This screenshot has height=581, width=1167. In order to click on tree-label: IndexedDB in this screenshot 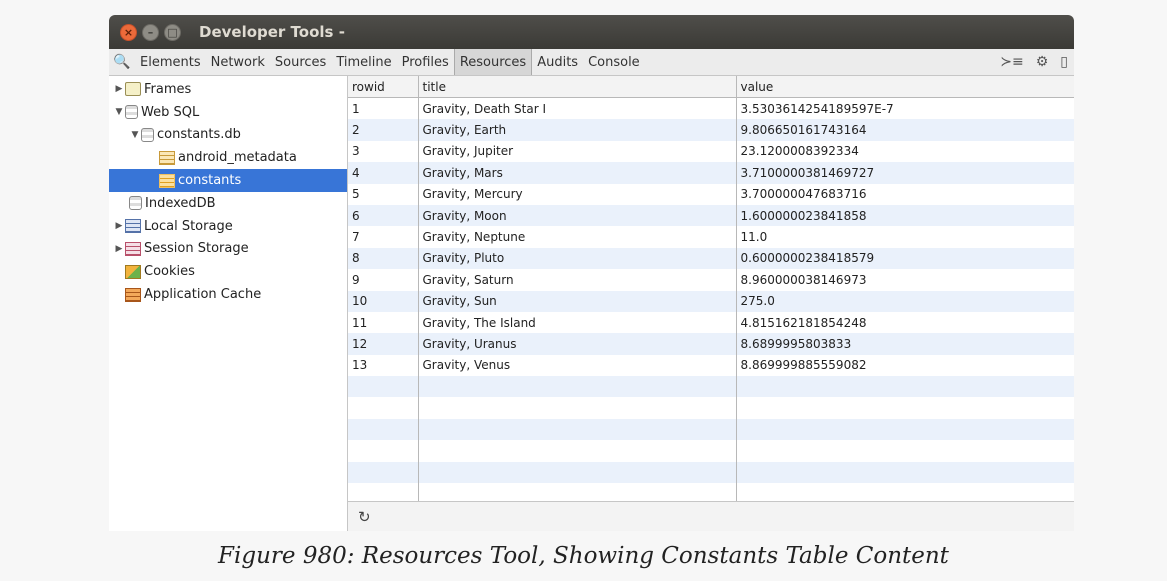, I will do `click(180, 203)`.